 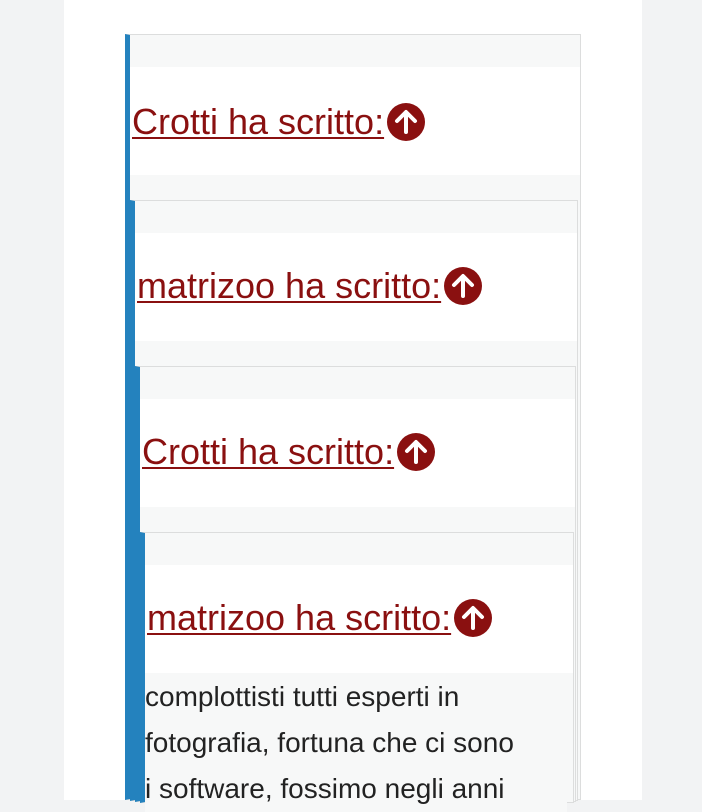 What do you see at coordinates (329, 742) in the screenshot?
I see `quote-text-line: fotografia, fortuna che ci sono` at bounding box center [329, 742].